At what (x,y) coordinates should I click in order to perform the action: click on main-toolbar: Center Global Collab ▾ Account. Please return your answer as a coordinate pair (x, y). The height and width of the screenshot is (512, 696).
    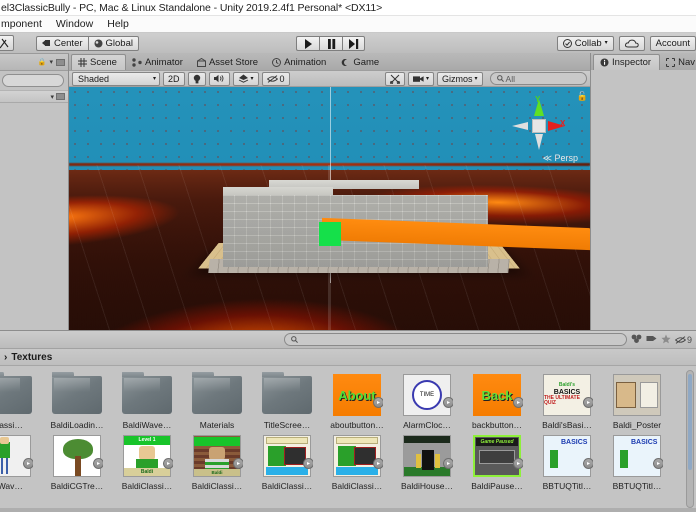
    Looking at the image, I should click on (348, 43).